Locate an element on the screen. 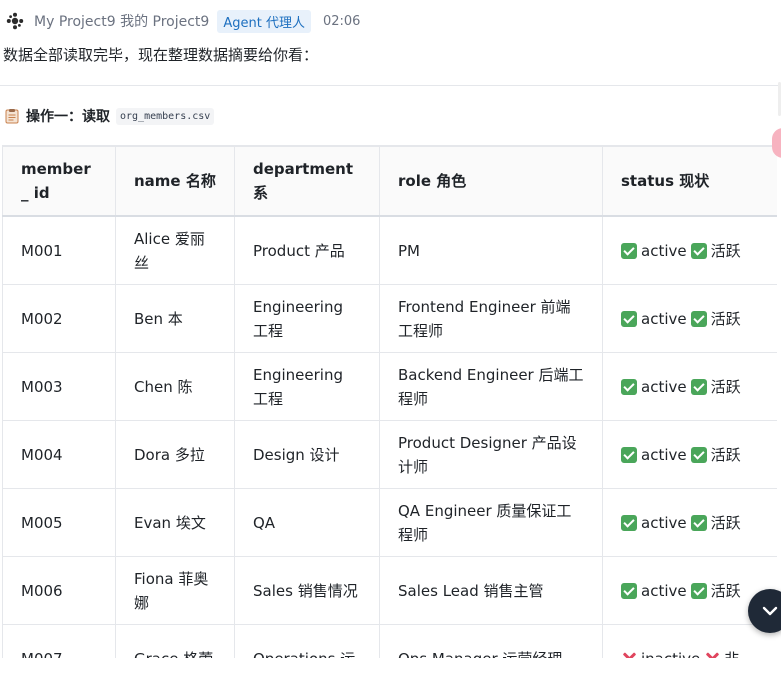 Image resolution: width=781 pixels, height=677 pixels. cell-member-id: M002 is located at coordinates (59, 318).